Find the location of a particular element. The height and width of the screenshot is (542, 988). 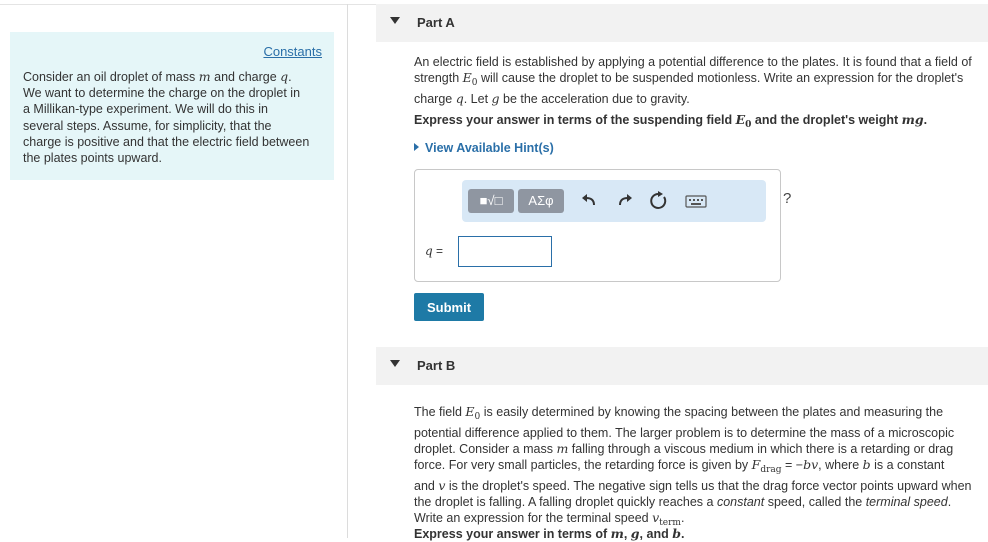

part-a-header: Part A is located at coordinates (682, 23).